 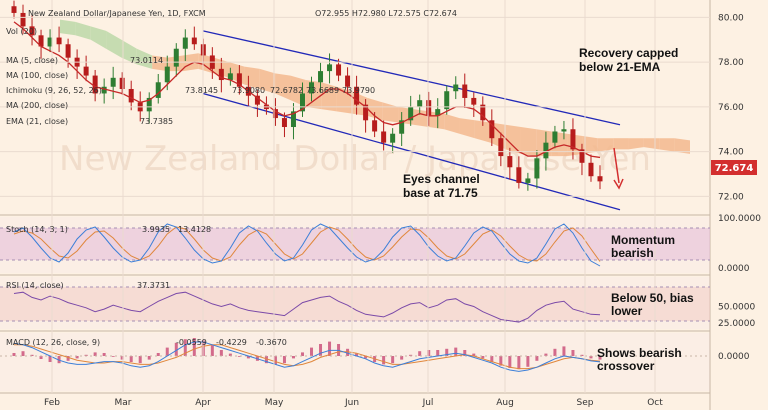 I want to click on legend-vol: Vol (20), so click(x=21, y=31).